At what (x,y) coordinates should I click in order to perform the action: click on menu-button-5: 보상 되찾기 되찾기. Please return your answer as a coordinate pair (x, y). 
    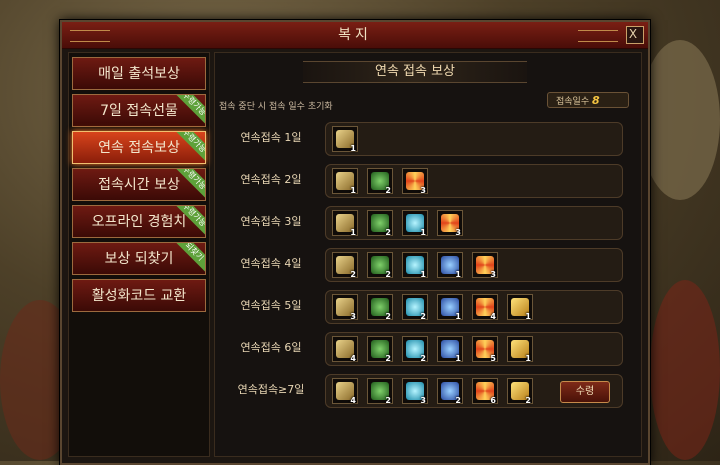
    Looking at the image, I should click on (139, 258).